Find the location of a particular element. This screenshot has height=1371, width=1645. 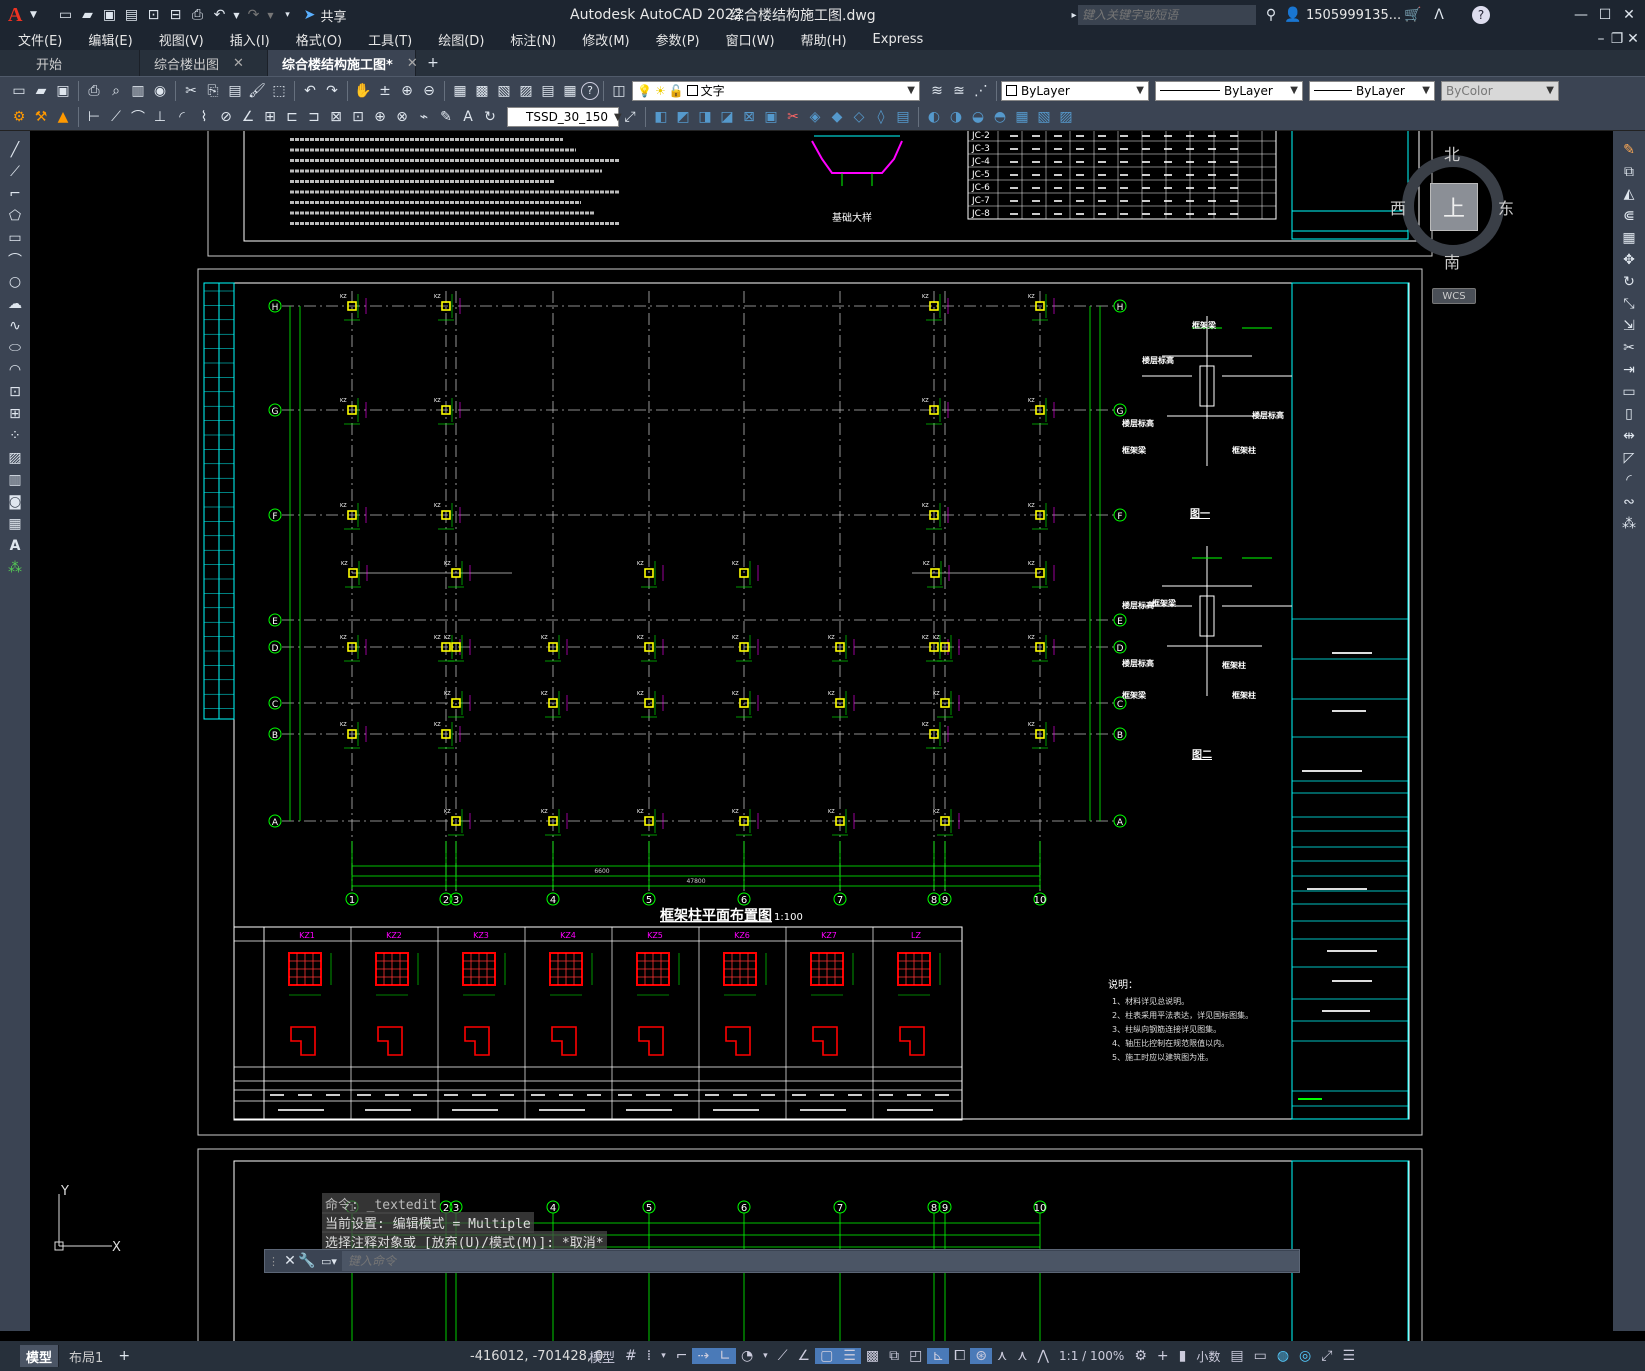

array-icon: ▦ is located at coordinates (1629, 238).